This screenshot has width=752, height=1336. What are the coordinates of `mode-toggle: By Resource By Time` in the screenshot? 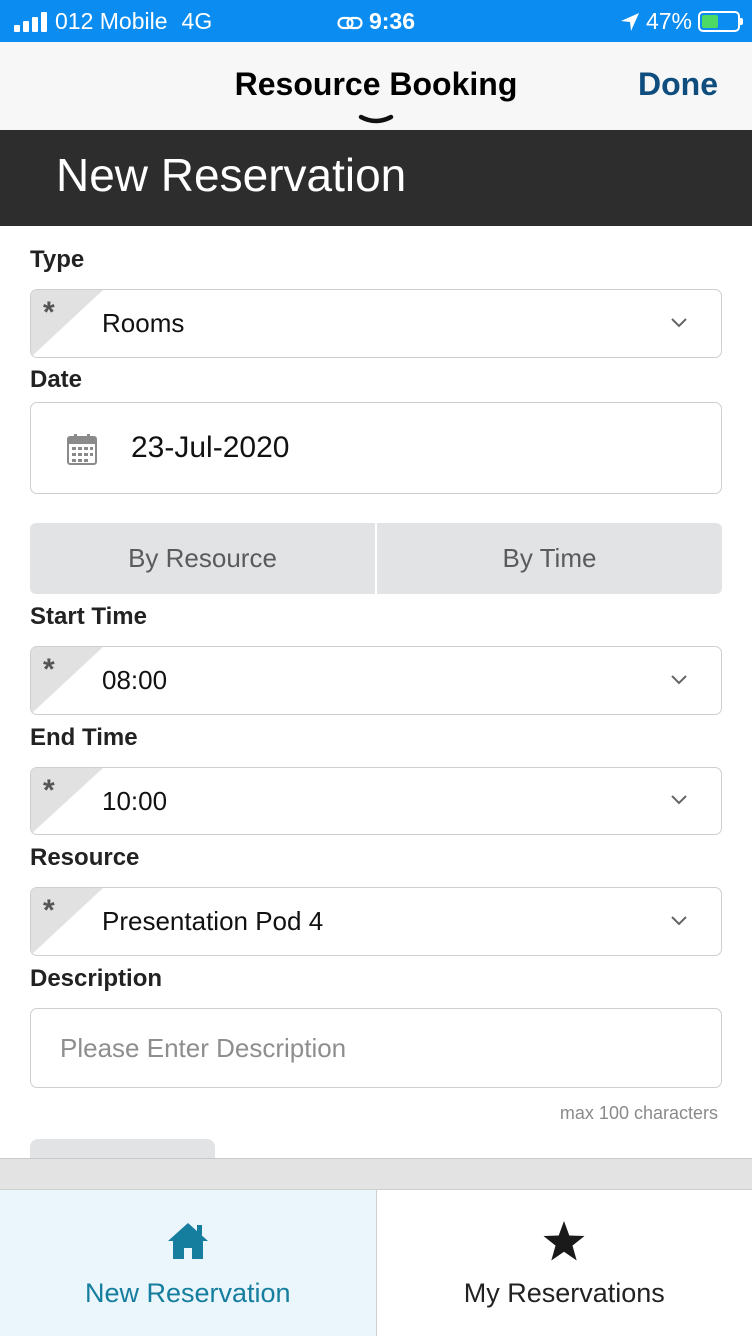 It's located at (376, 558).